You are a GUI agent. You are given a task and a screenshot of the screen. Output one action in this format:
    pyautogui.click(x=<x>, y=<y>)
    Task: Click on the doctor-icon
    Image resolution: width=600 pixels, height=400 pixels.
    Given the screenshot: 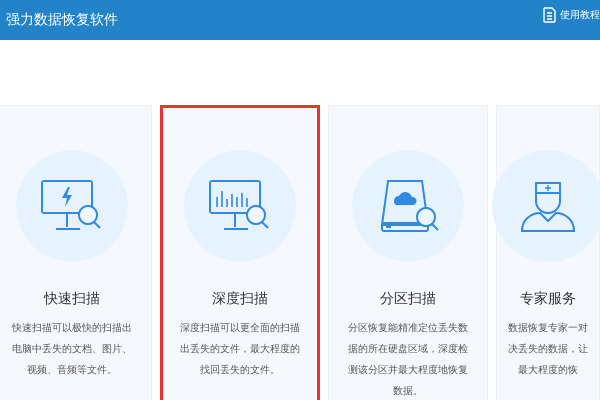 What is the action you would take?
    pyautogui.click(x=548, y=206)
    